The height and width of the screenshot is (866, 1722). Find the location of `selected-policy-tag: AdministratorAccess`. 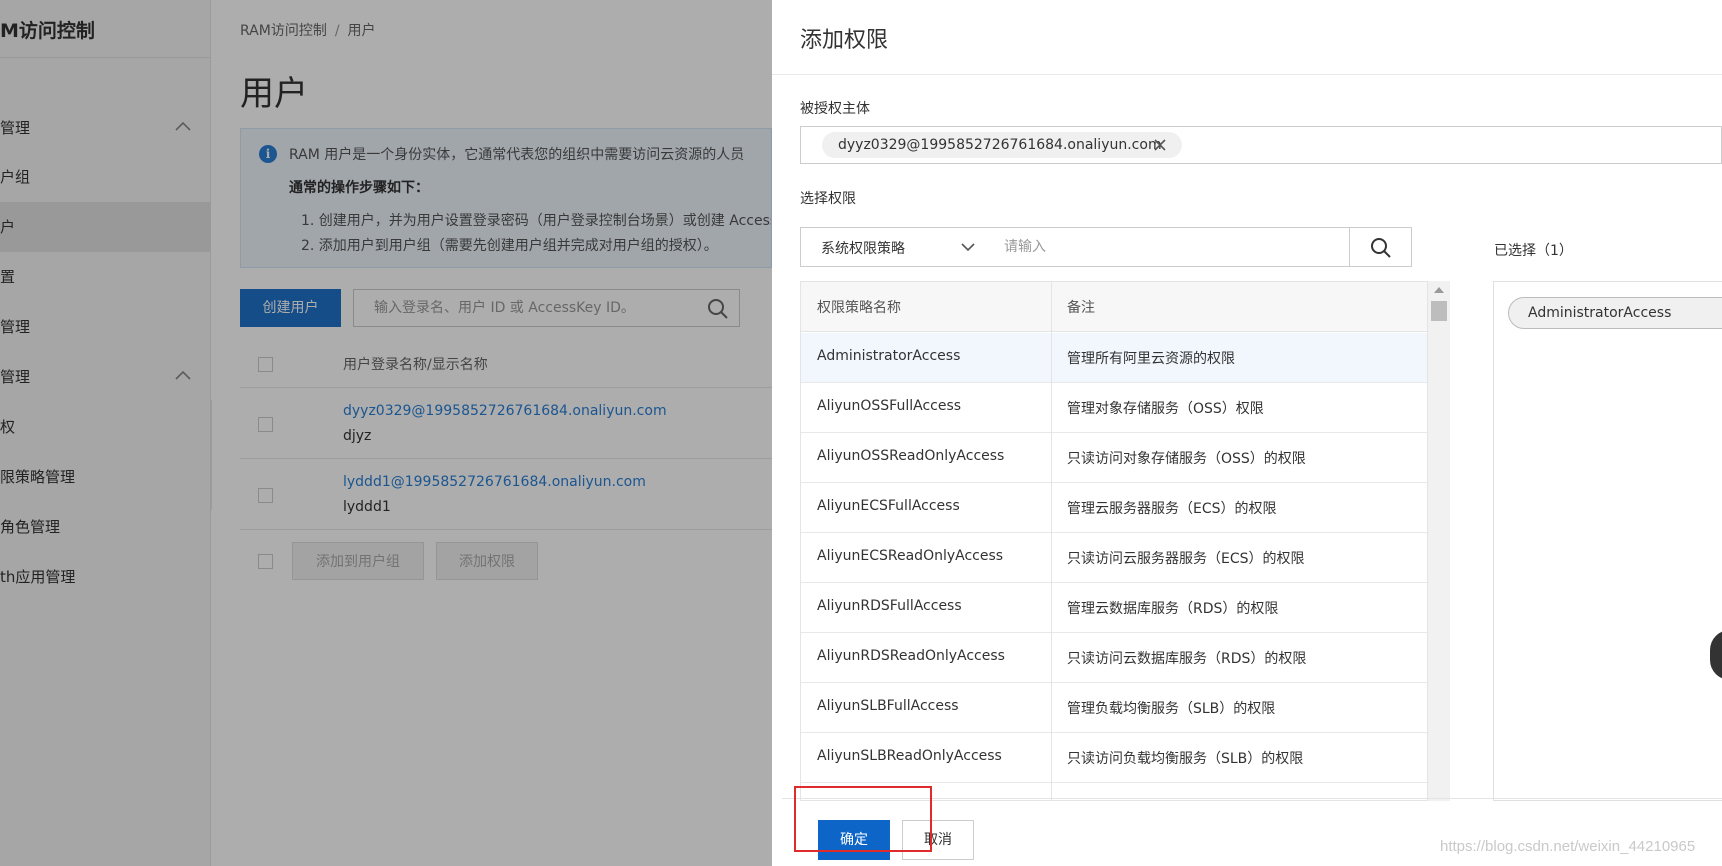

selected-policy-tag: AdministratorAccess is located at coordinates (1615, 313).